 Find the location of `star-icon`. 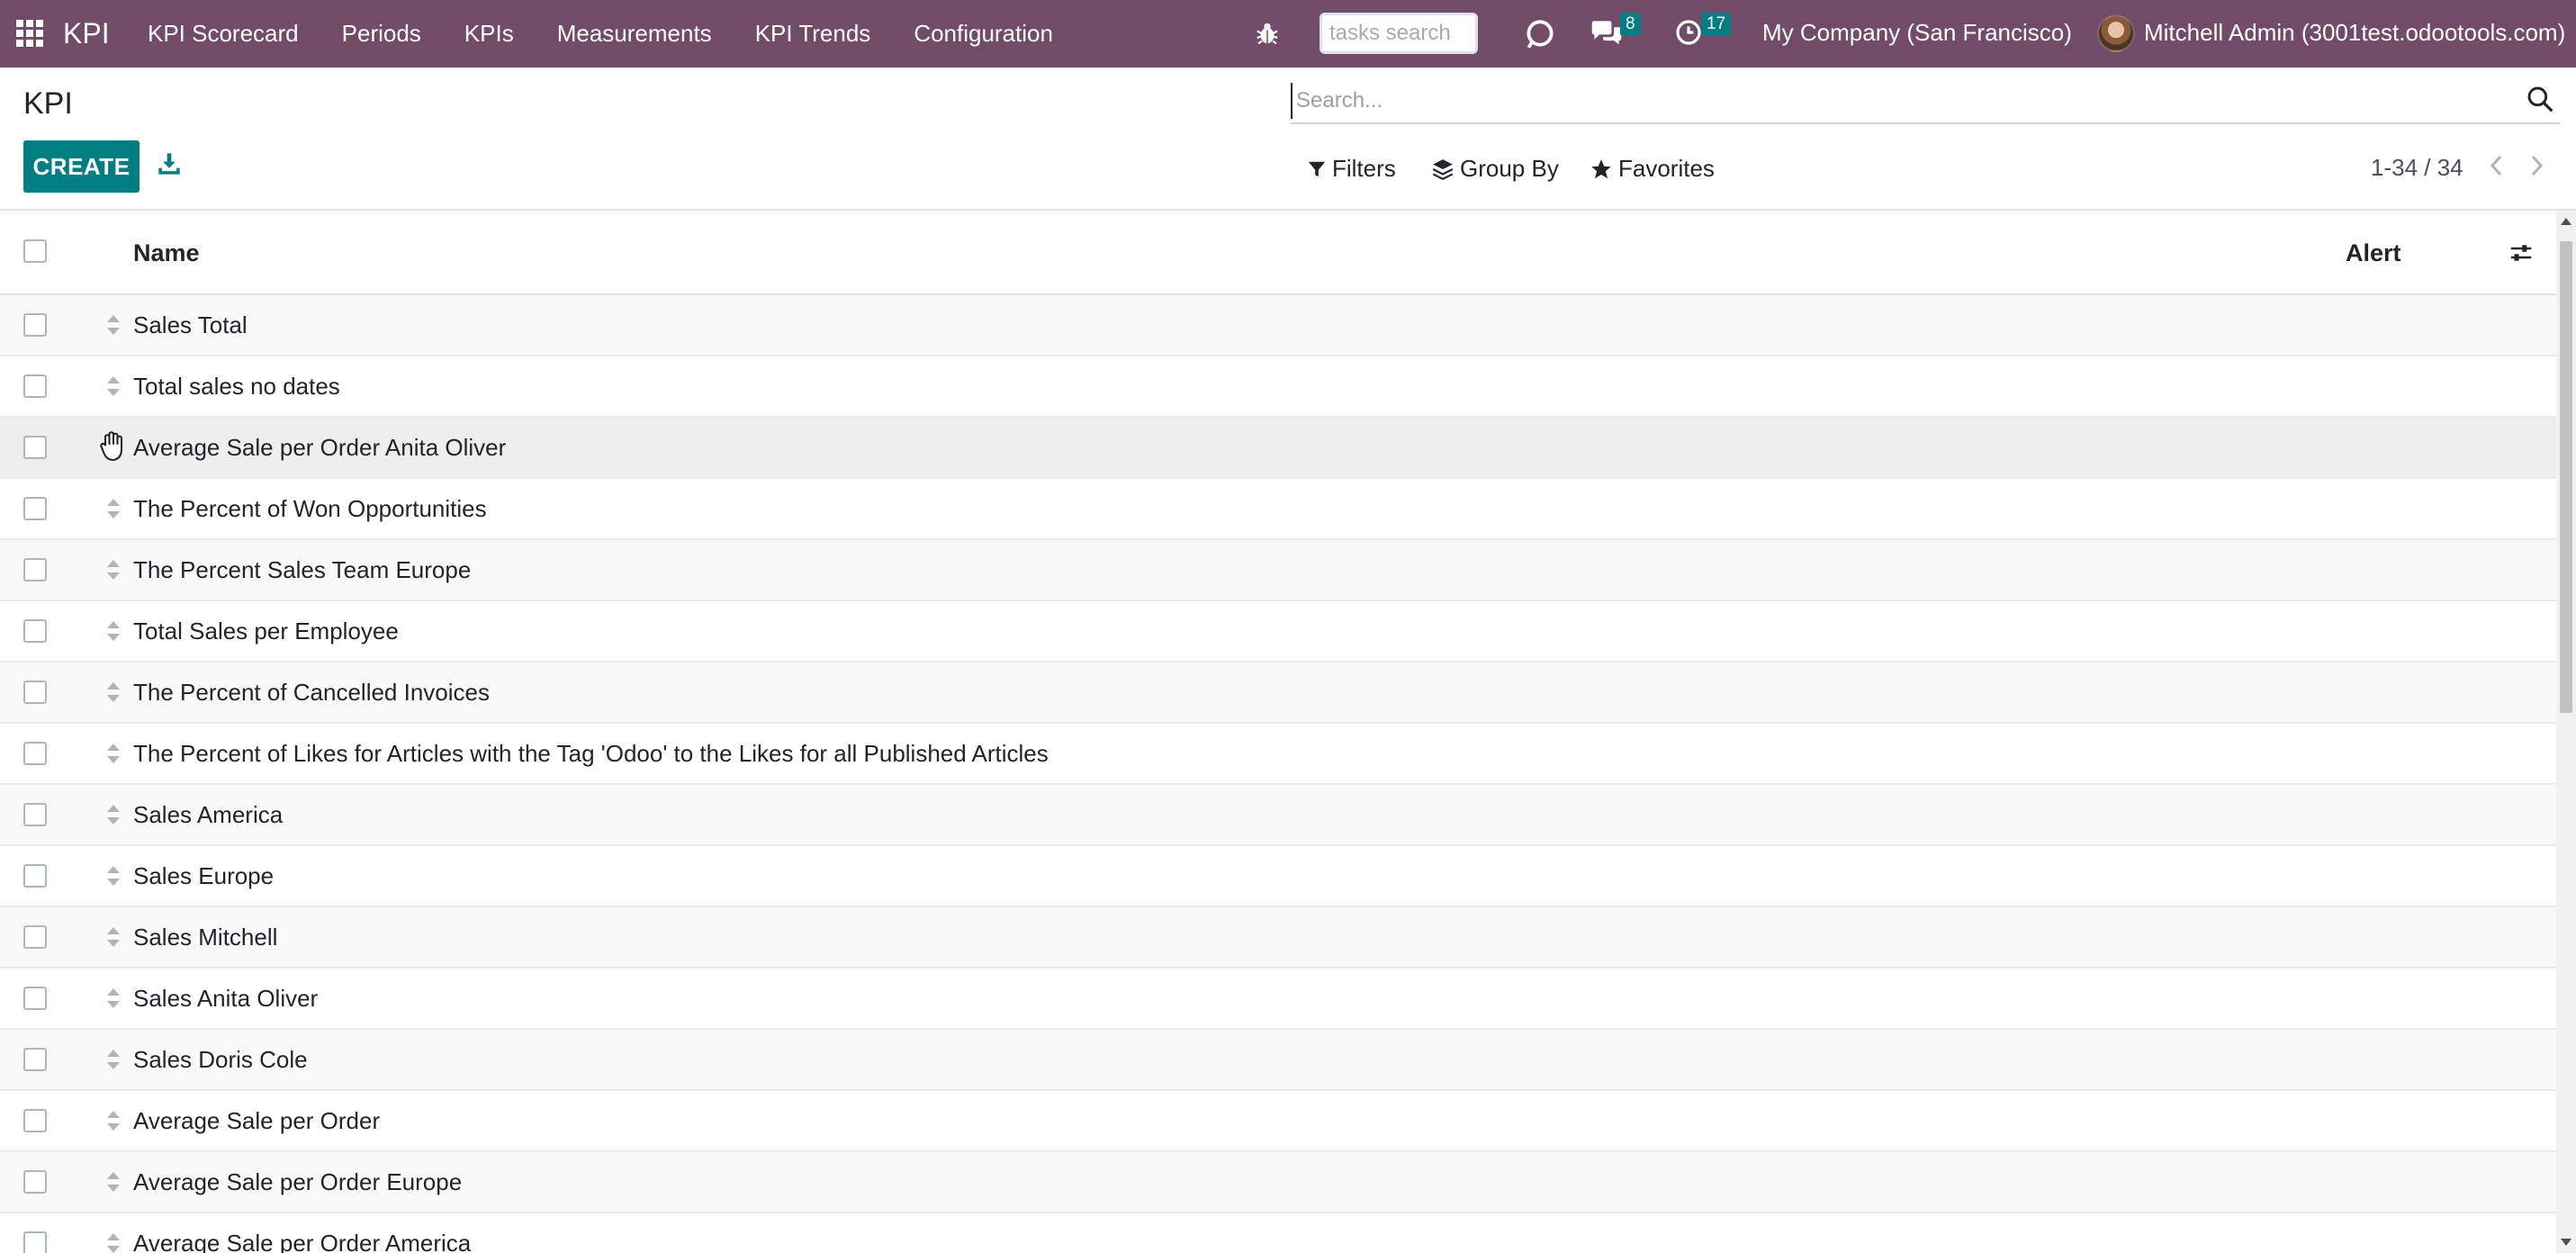

star-icon is located at coordinates (1601, 168).